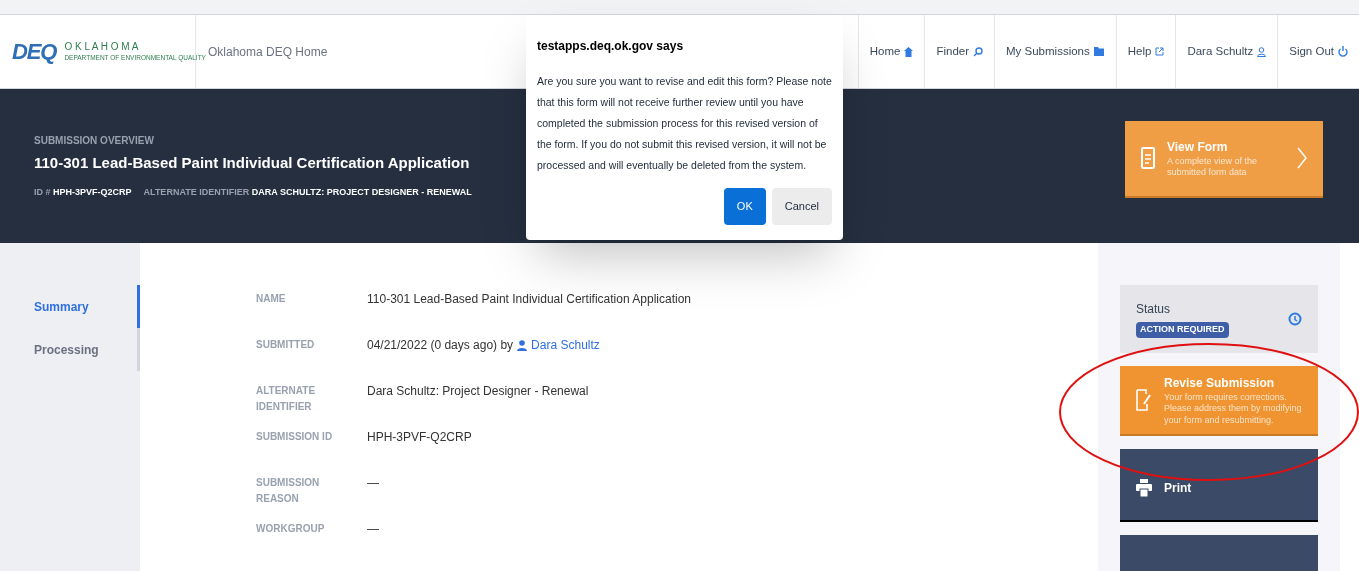 The width and height of the screenshot is (1359, 571). What do you see at coordinates (271, 299) in the screenshot?
I see `field-label: NAME` at bounding box center [271, 299].